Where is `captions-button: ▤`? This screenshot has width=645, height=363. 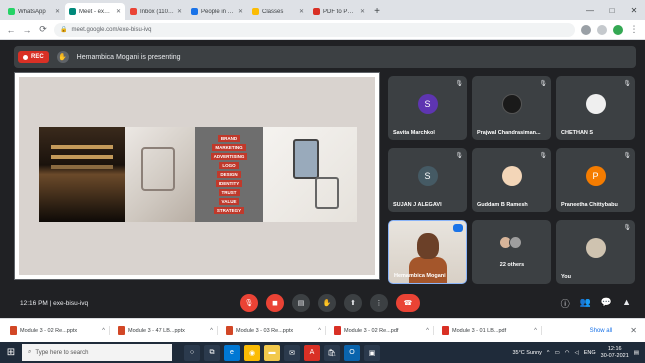
captions-button: ▤ is located at coordinates (301, 303).